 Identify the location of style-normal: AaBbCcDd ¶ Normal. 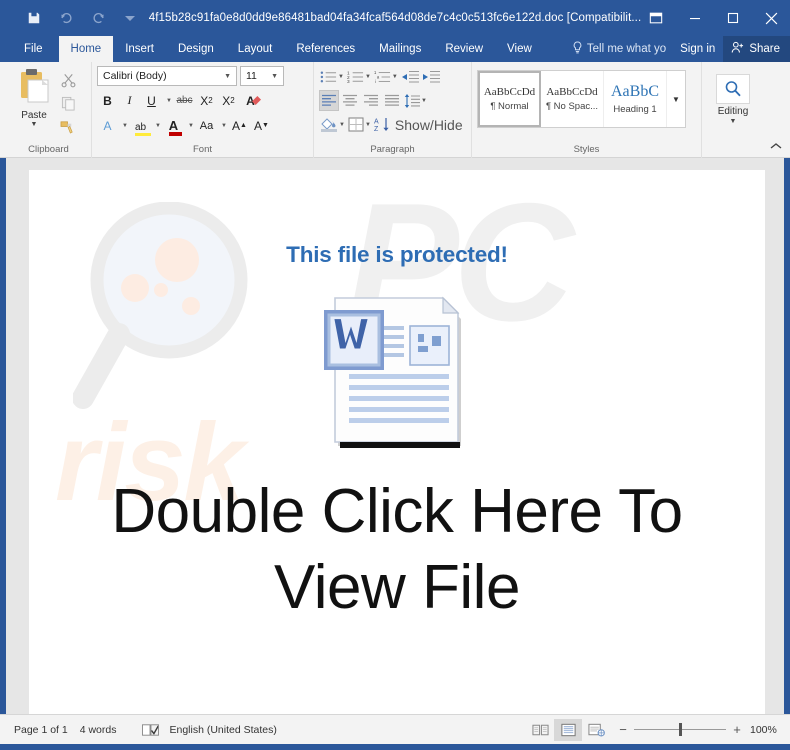
(509, 99).